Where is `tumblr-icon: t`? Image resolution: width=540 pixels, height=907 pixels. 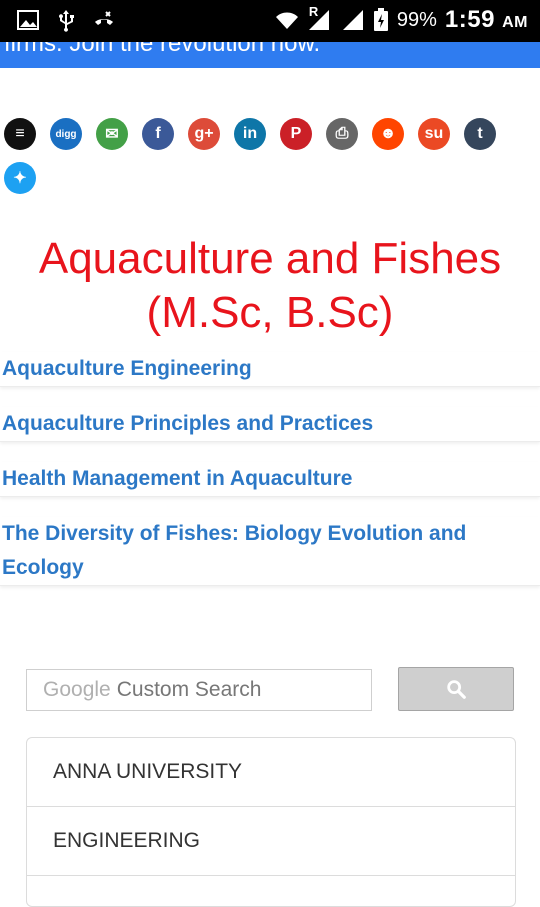
tumblr-icon: t is located at coordinates (480, 134).